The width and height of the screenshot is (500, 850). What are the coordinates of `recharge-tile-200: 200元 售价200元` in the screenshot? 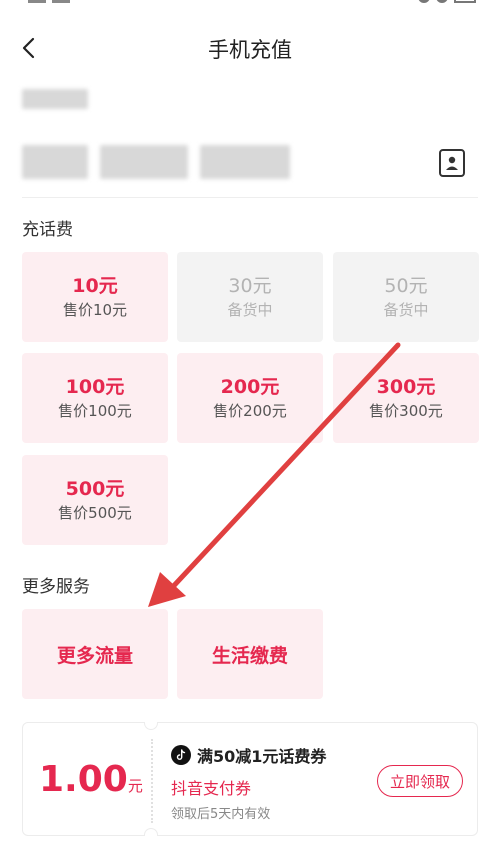 It's located at (250, 398).